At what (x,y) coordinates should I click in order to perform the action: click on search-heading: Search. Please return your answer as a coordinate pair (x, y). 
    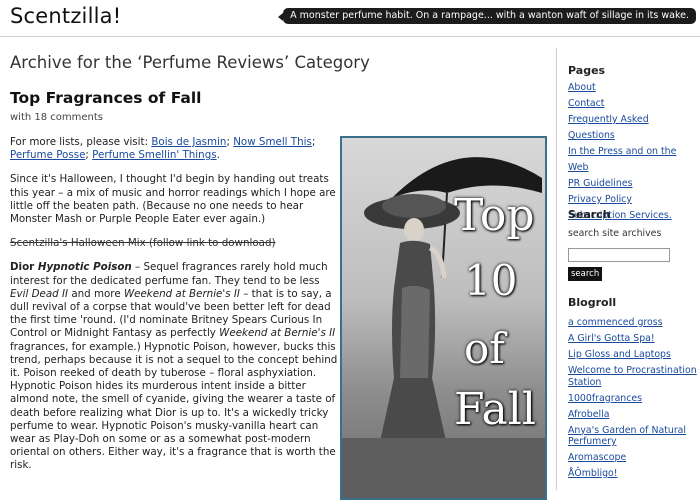
    Looking at the image, I should click on (589, 214).